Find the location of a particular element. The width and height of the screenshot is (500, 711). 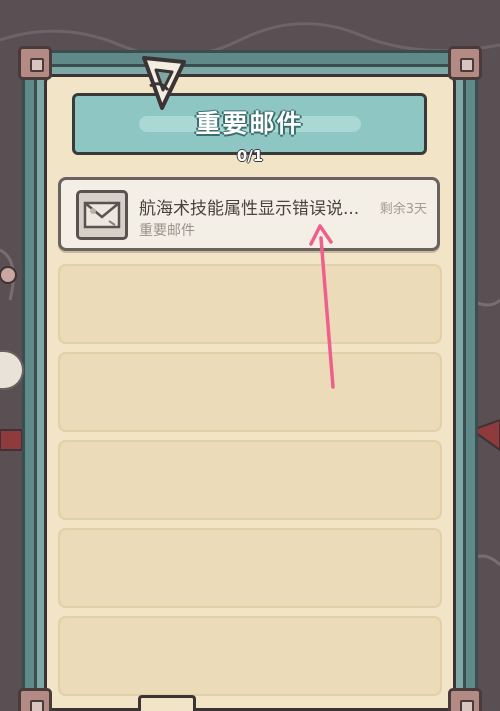

mail-list-item: 航海术技能属性显示错误说... 重要邮件 剩余3天 is located at coordinates (249, 214).